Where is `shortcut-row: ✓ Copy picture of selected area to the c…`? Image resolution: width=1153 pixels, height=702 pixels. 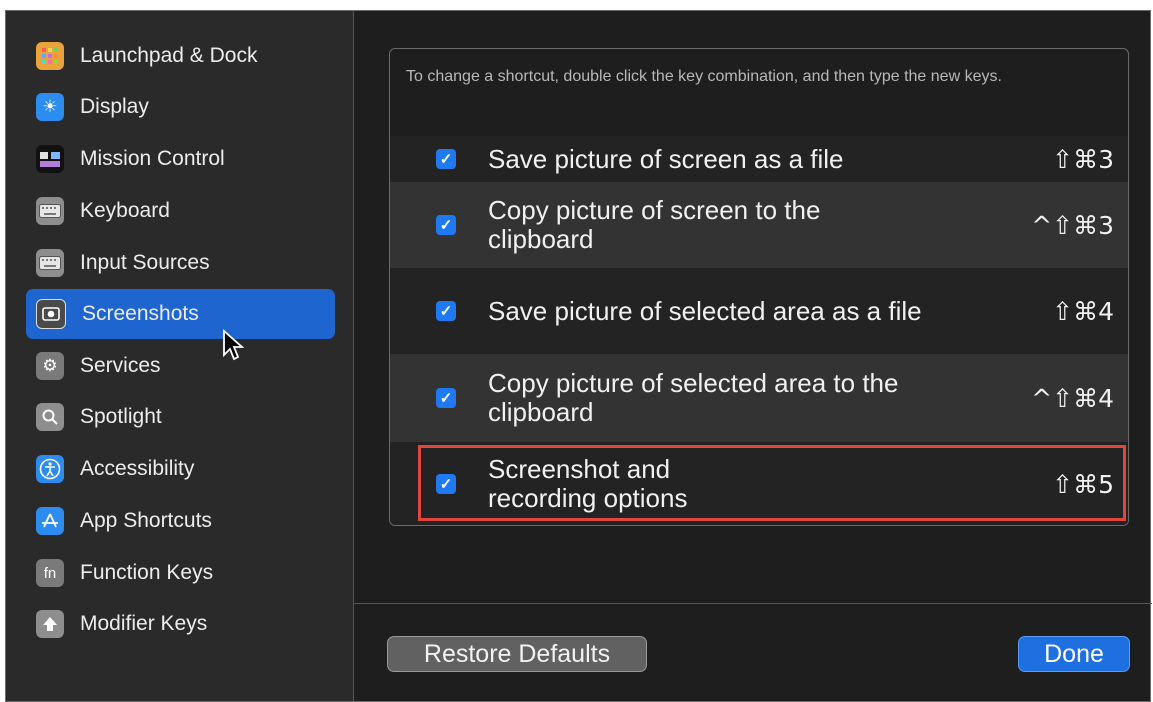 shortcut-row: ✓ Copy picture of selected area to the c… is located at coordinates (759, 398).